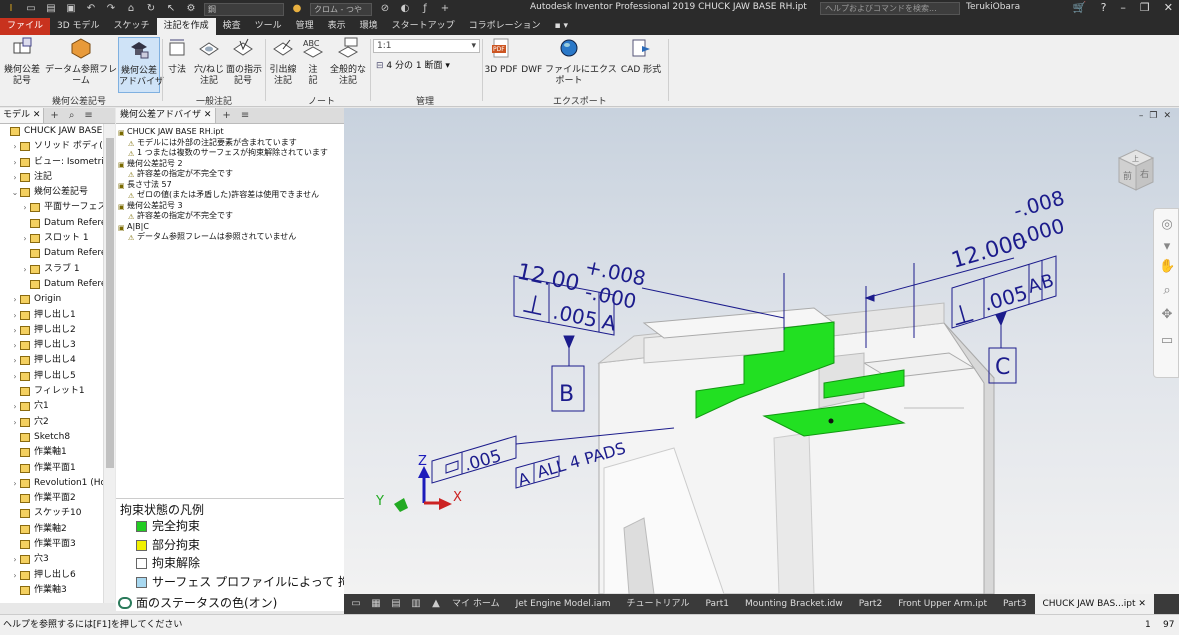  Describe the element at coordinates (232, 26) in the screenshot. I see `tab-inspect: 検査` at that location.